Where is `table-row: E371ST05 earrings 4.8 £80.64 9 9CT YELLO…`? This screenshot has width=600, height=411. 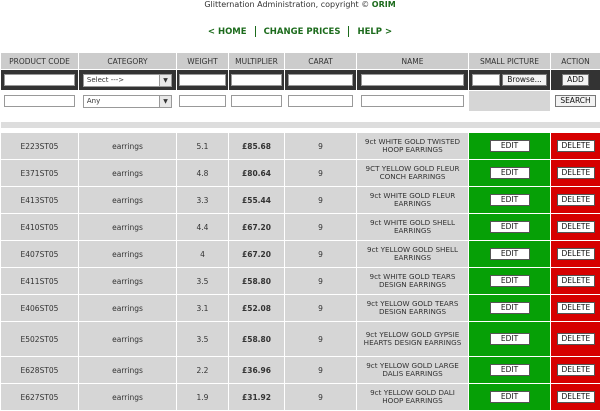 table-row: E371ST05 earrings 4.8 £80.64 9 9CT YELLO… is located at coordinates (300, 173).